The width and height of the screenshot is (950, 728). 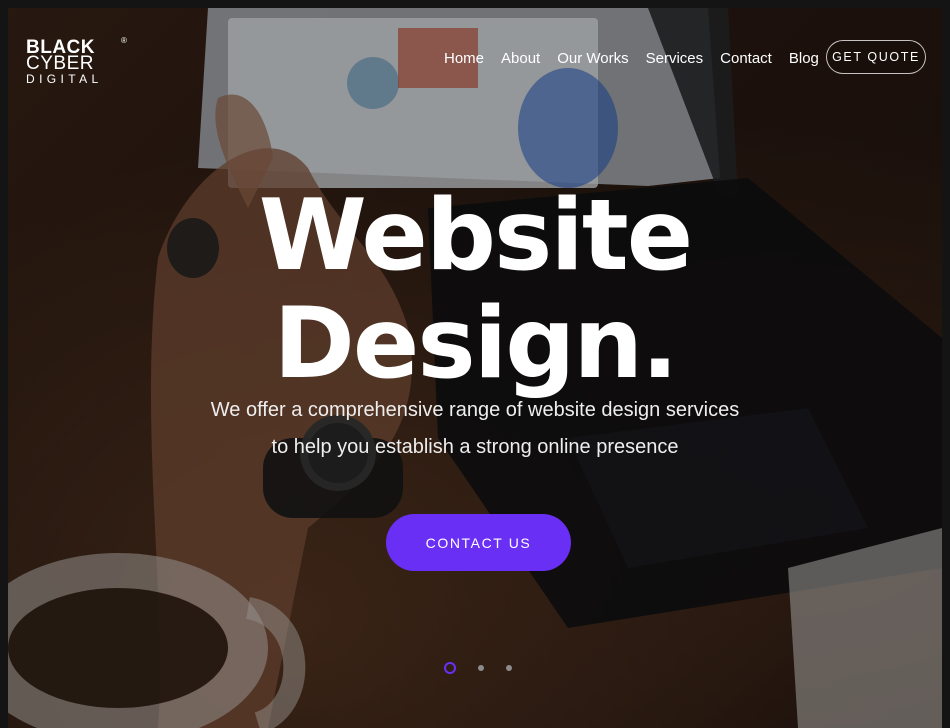 What do you see at coordinates (804, 59) in the screenshot?
I see `nav-blog: Blog` at bounding box center [804, 59].